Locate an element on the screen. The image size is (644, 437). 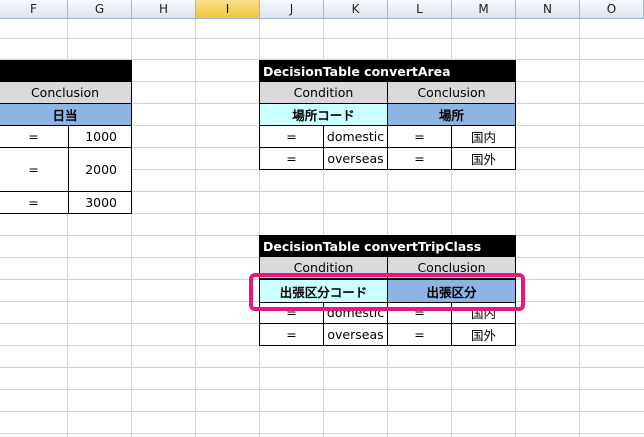
left-table-value-cell: 2000 is located at coordinates (100, 169).